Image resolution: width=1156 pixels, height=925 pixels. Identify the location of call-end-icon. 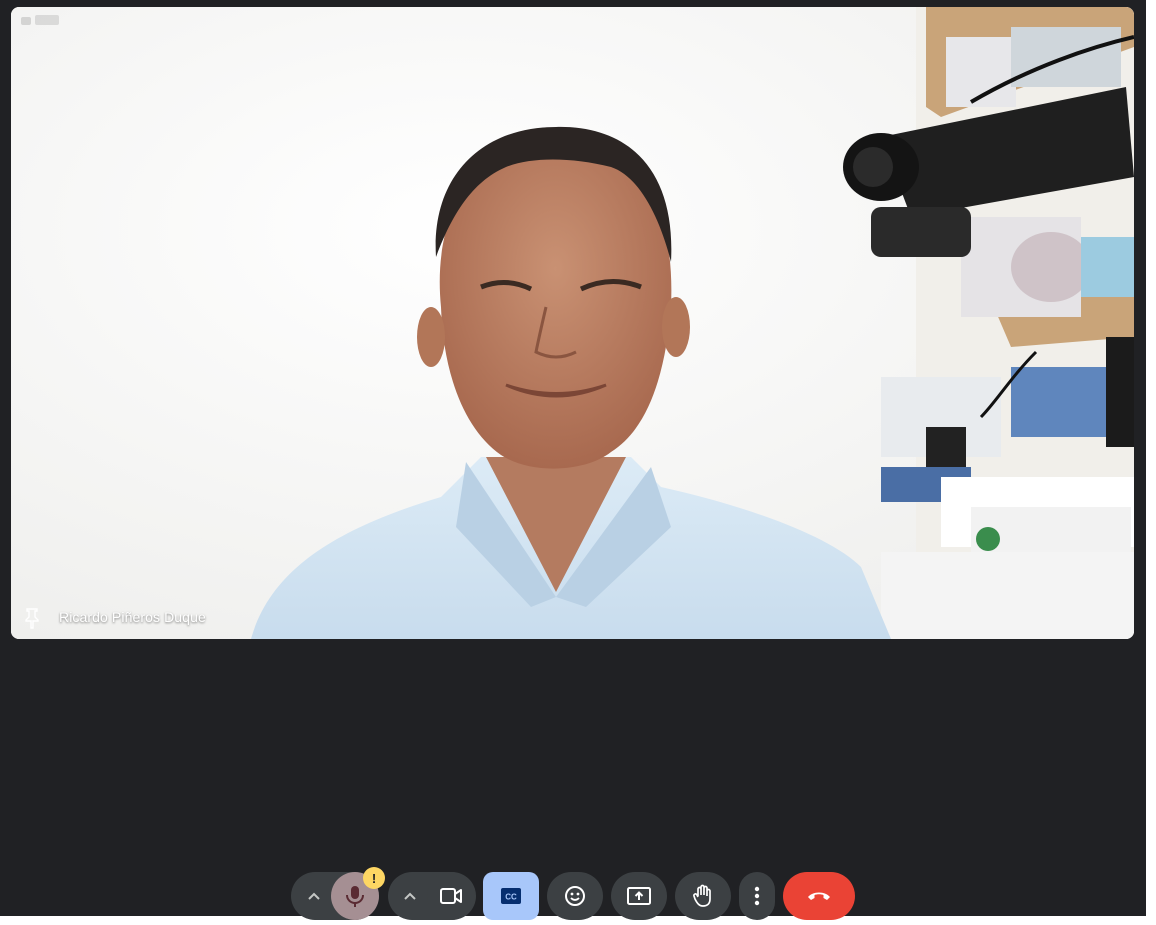
(819, 896).